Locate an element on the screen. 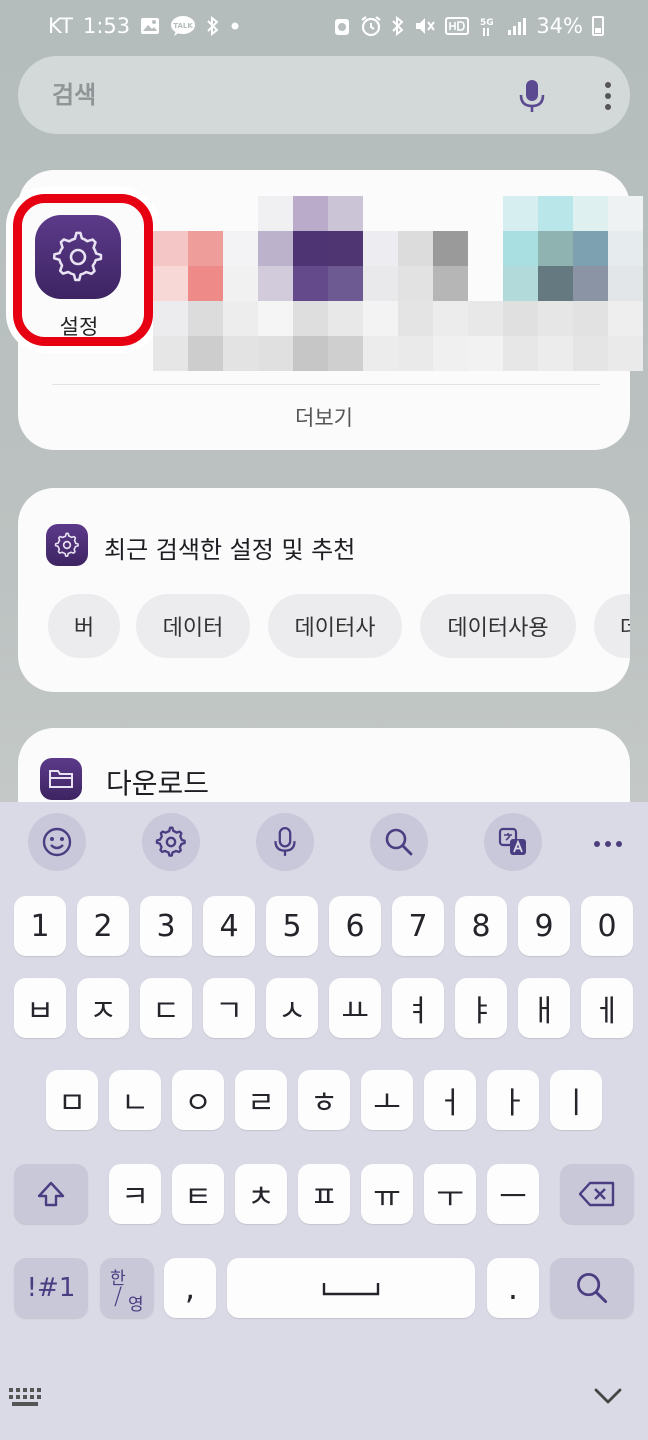 This screenshot has width=648, height=1440. svg-text: 5G is located at coordinates (487, 23).